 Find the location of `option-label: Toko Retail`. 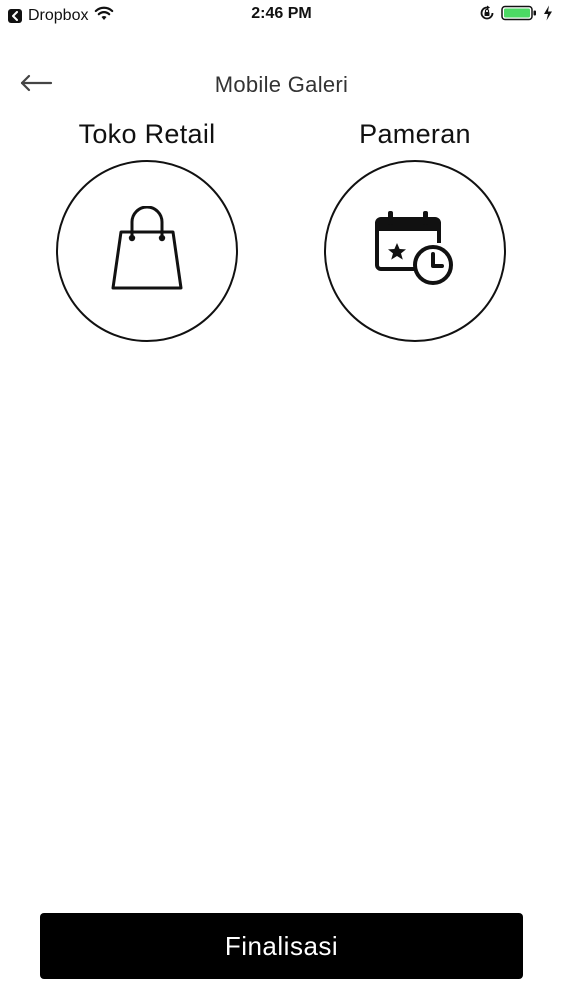

option-label: Toko Retail is located at coordinates (147, 134).